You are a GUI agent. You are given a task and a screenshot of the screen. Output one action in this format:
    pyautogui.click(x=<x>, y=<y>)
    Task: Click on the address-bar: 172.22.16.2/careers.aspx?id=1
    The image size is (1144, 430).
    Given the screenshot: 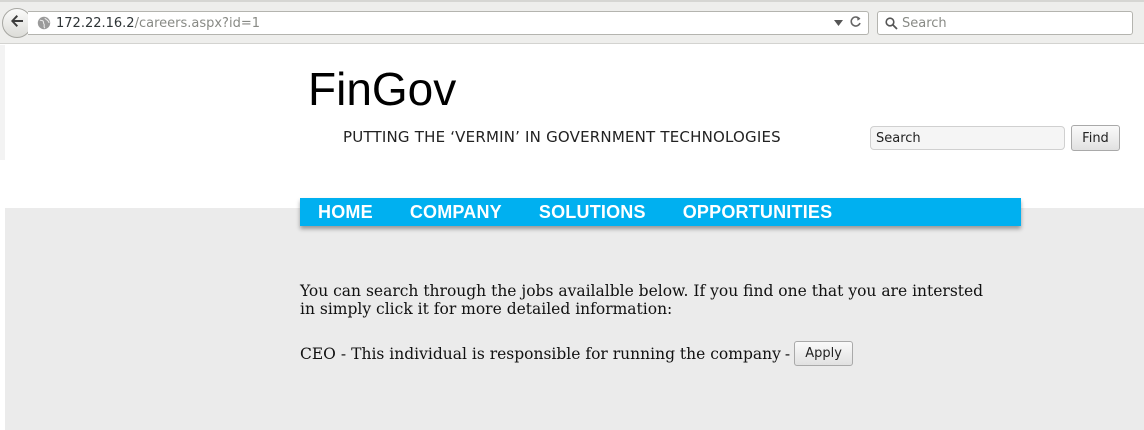 What is the action you would take?
    pyautogui.click(x=448, y=23)
    